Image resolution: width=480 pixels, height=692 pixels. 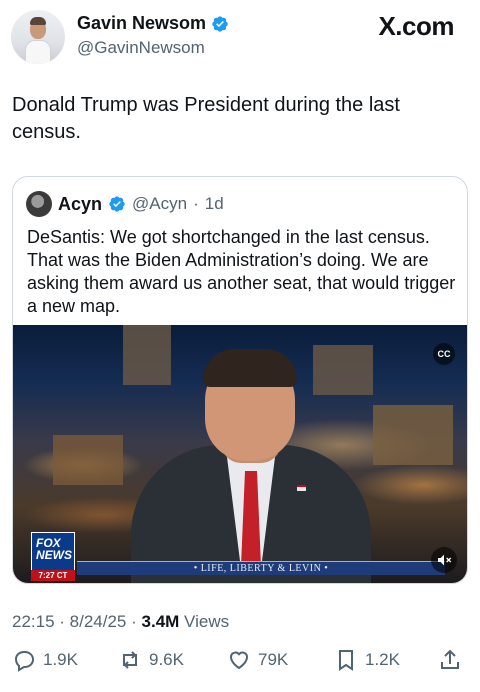 What do you see at coordinates (33, 621) in the screenshot?
I see `tweet-time: 22:15` at bounding box center [33, 621].